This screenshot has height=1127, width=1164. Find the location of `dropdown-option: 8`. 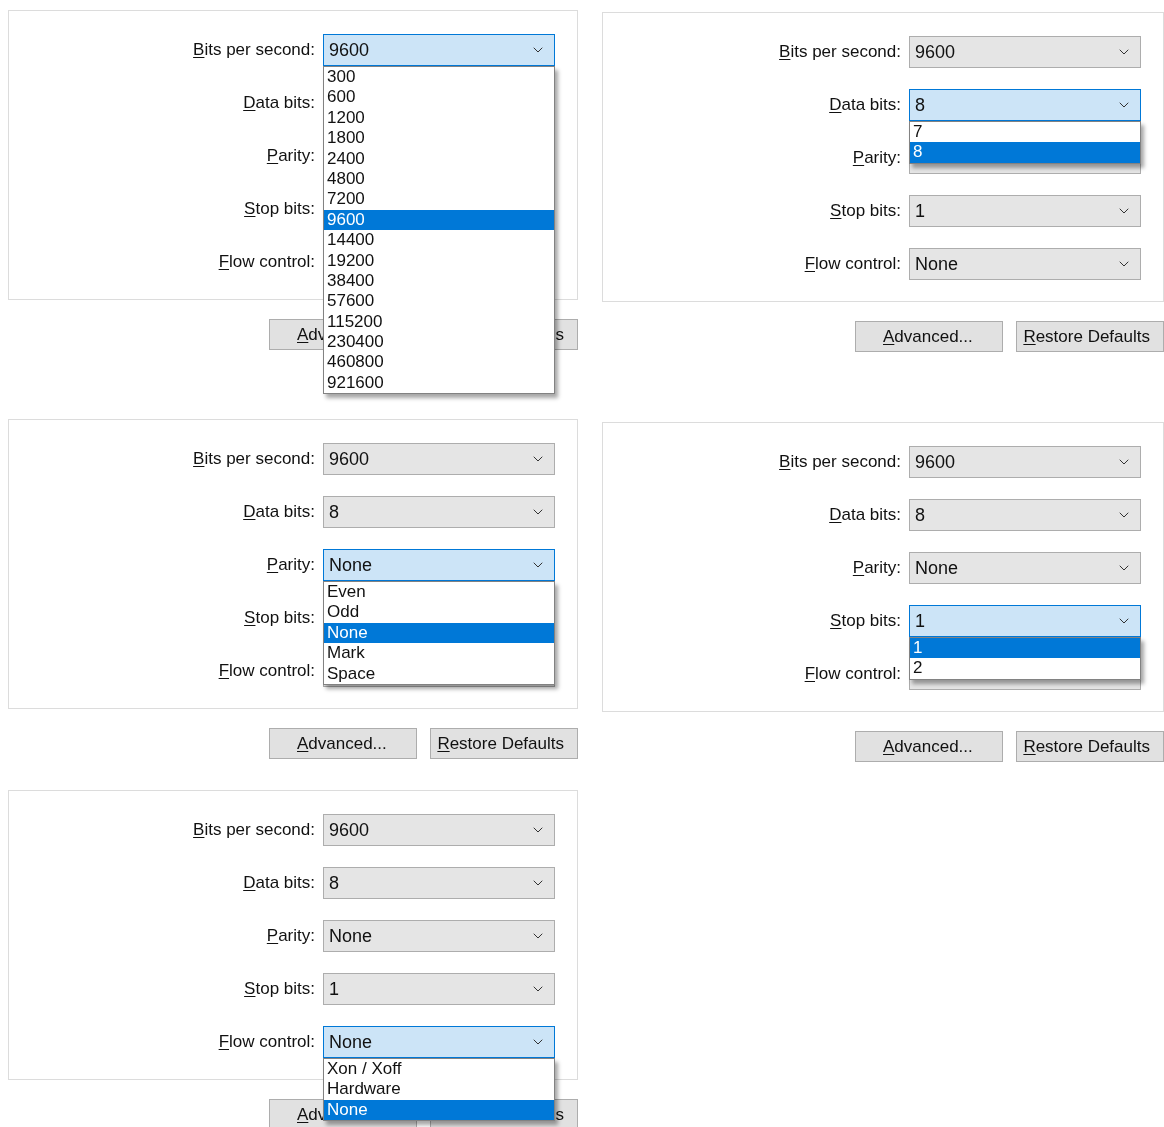

dropdown-option: 8 is located at coordinates (1025, 152).